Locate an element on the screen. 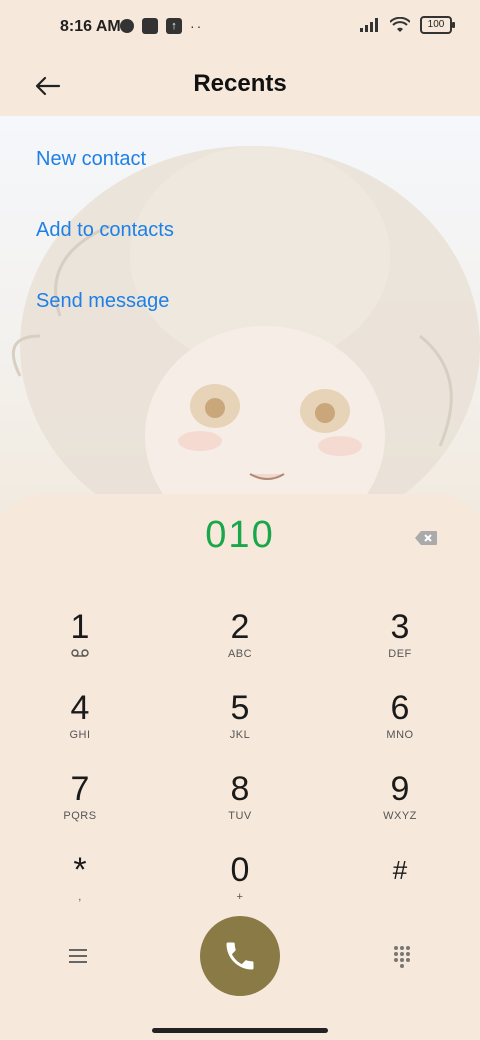  app-header: Recents is located at coordinates (240, 86).